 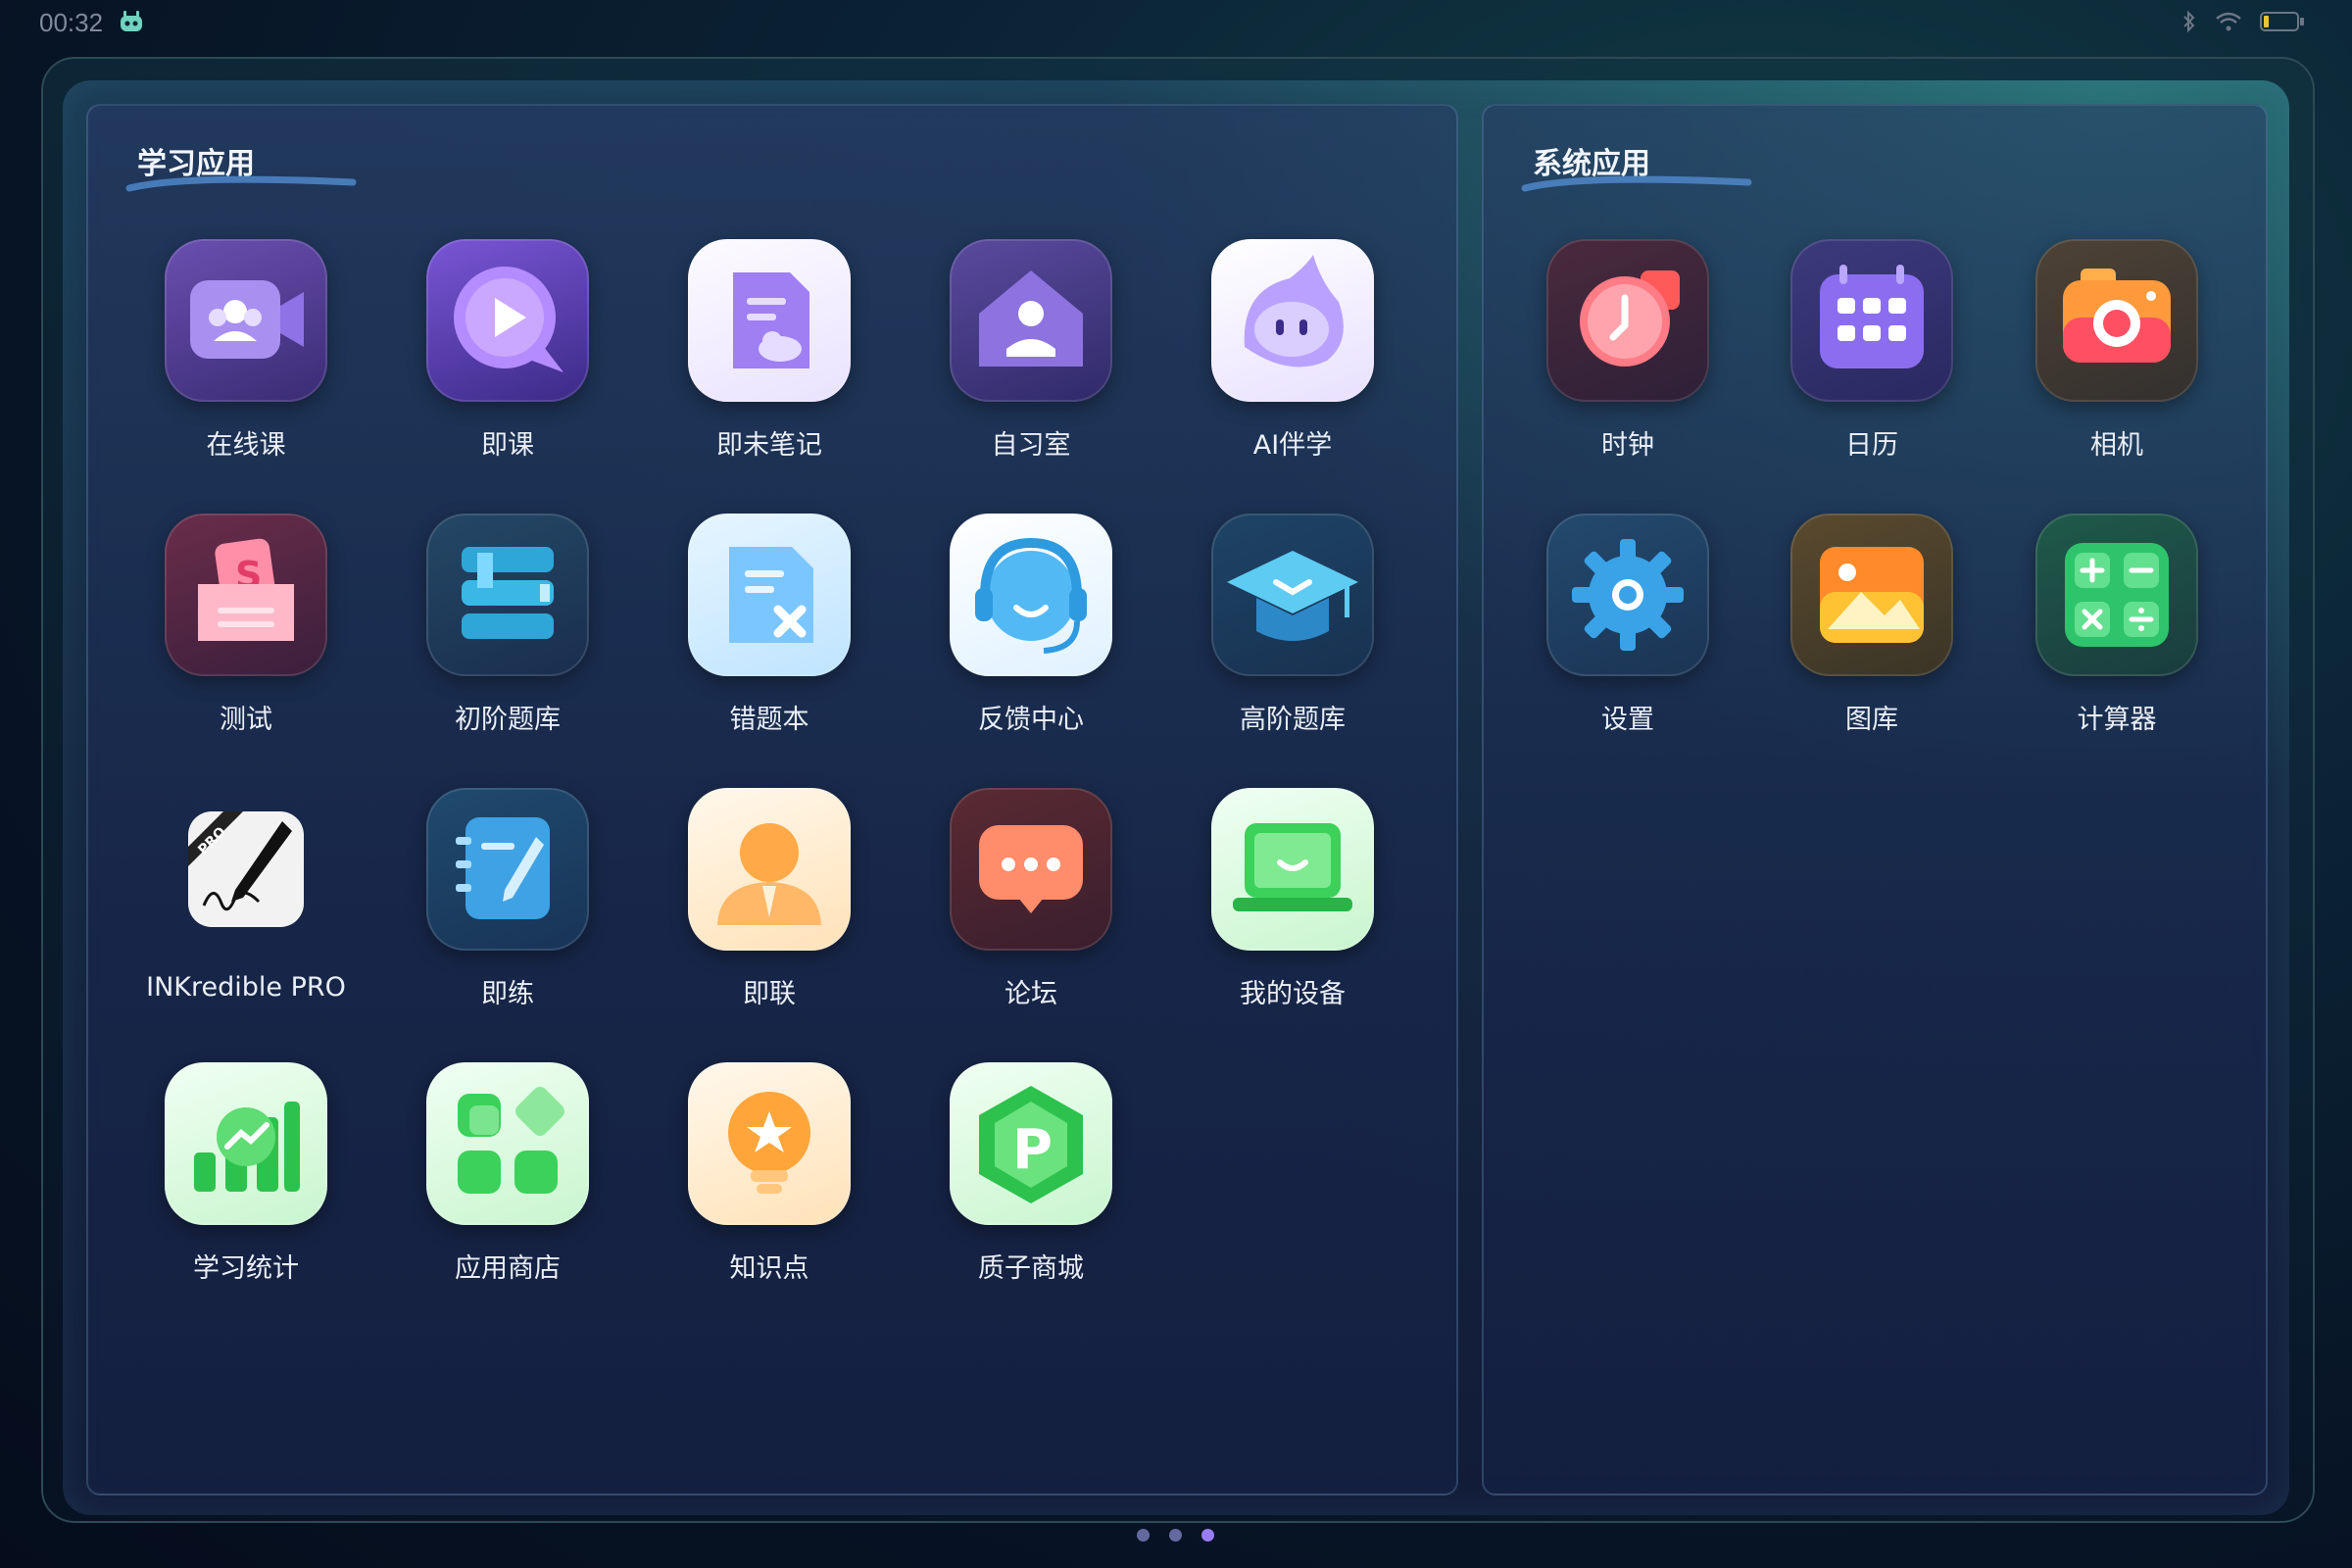 I want to click on app-clock: 时钟, so click(x=1627, y=356).